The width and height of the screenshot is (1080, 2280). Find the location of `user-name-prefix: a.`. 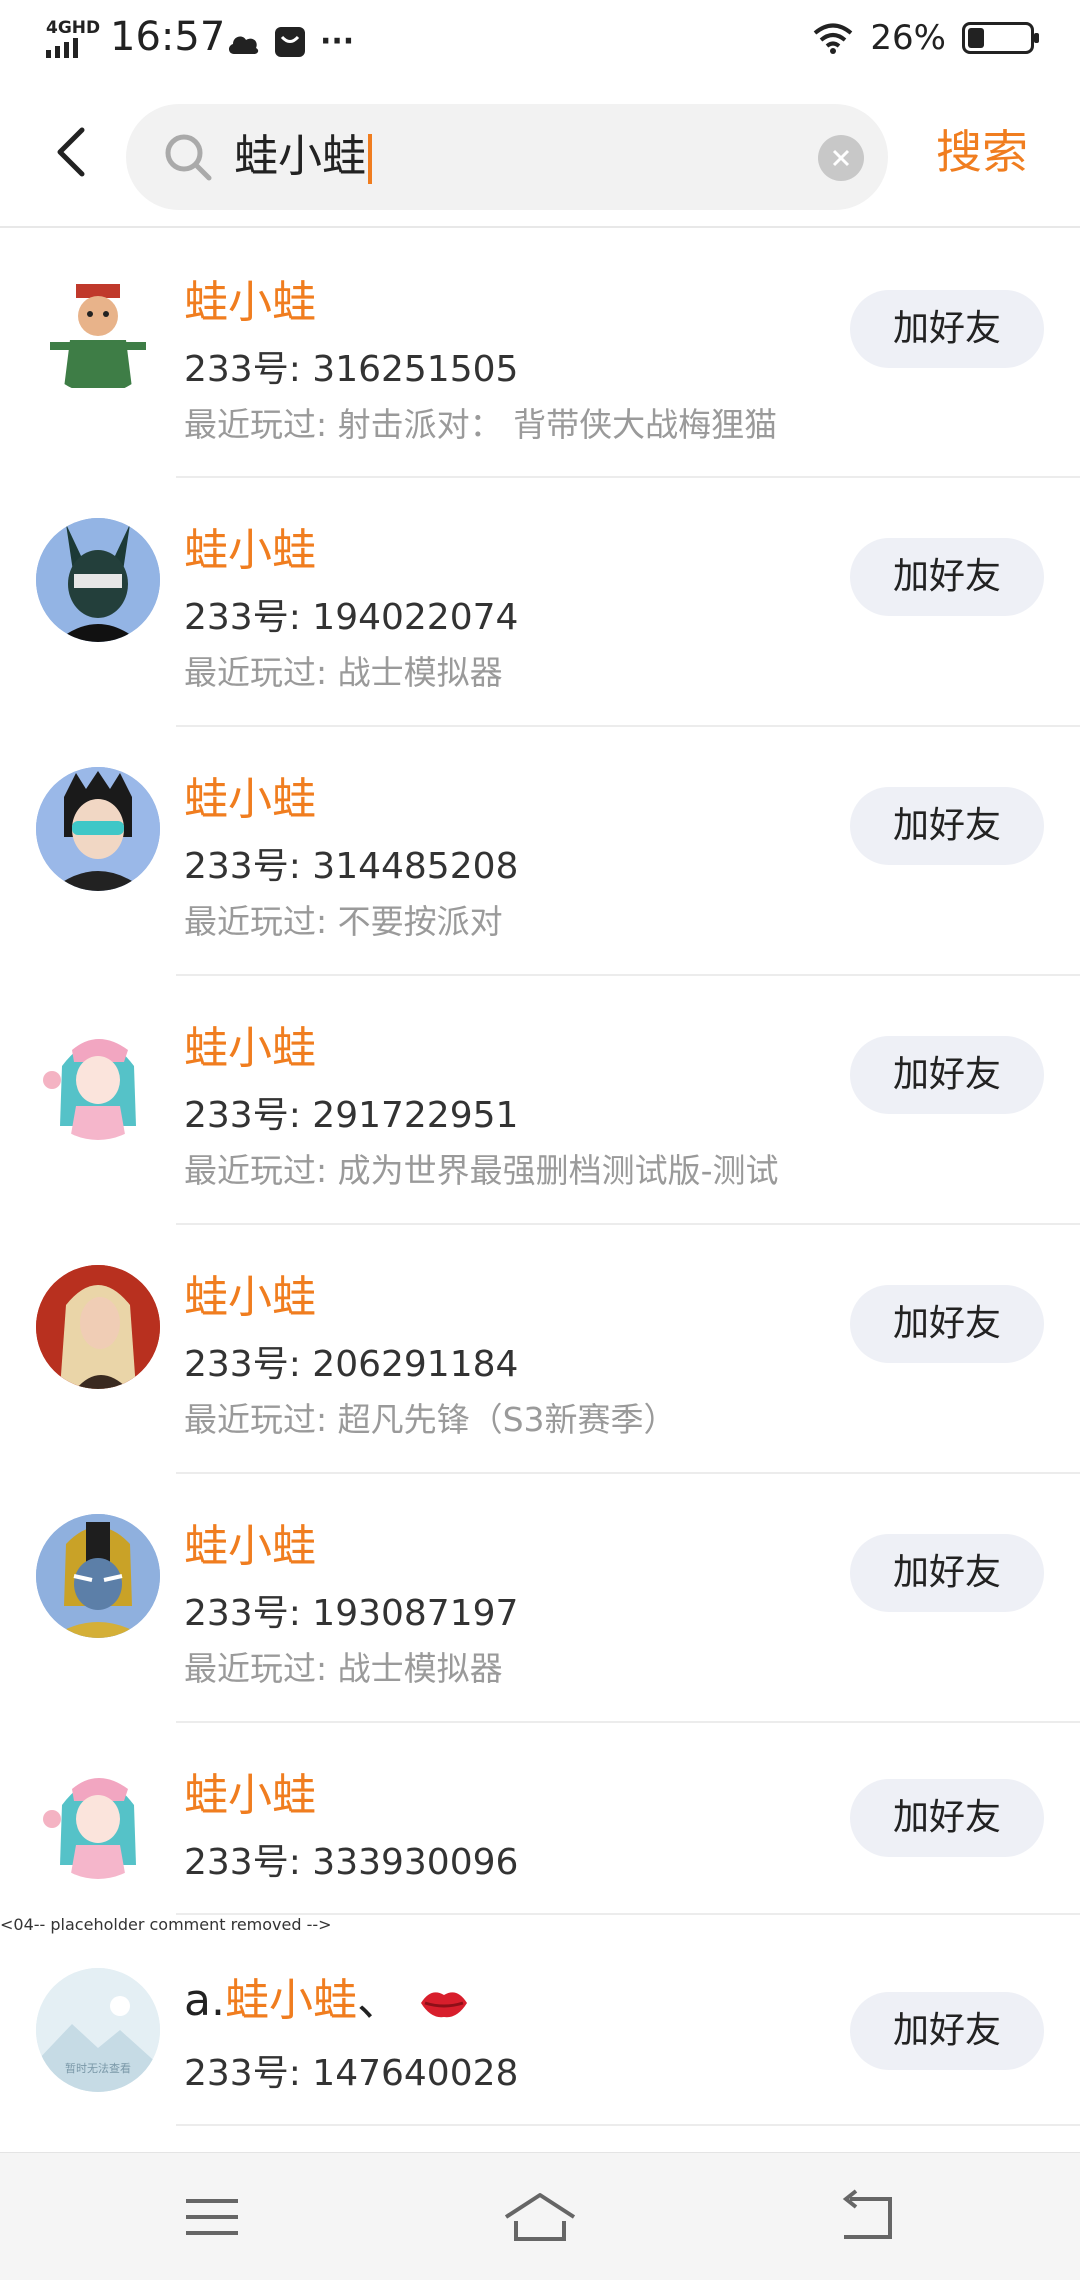

user-name-prefix: a. is located at coordinates (204, 2000).